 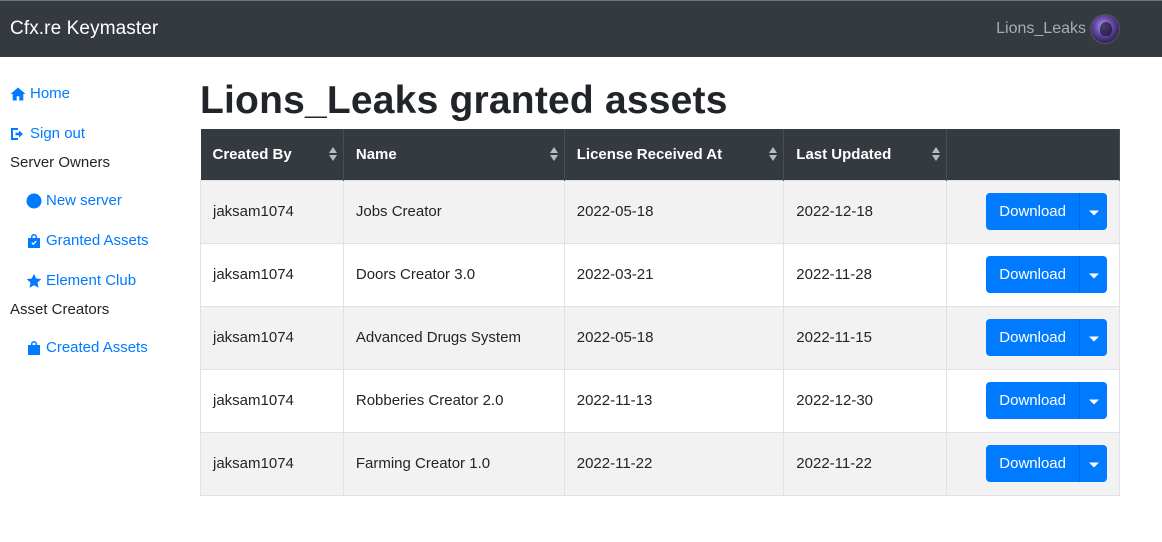 I want to click on cell-name: Advanced Drugs System, so click(x=453, y=337).